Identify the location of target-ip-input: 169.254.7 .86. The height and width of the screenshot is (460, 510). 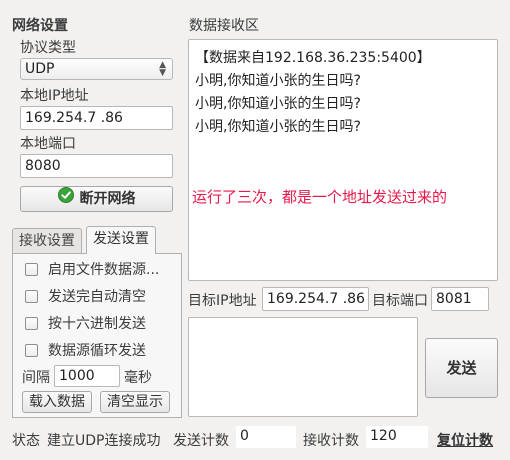
(315, 299).